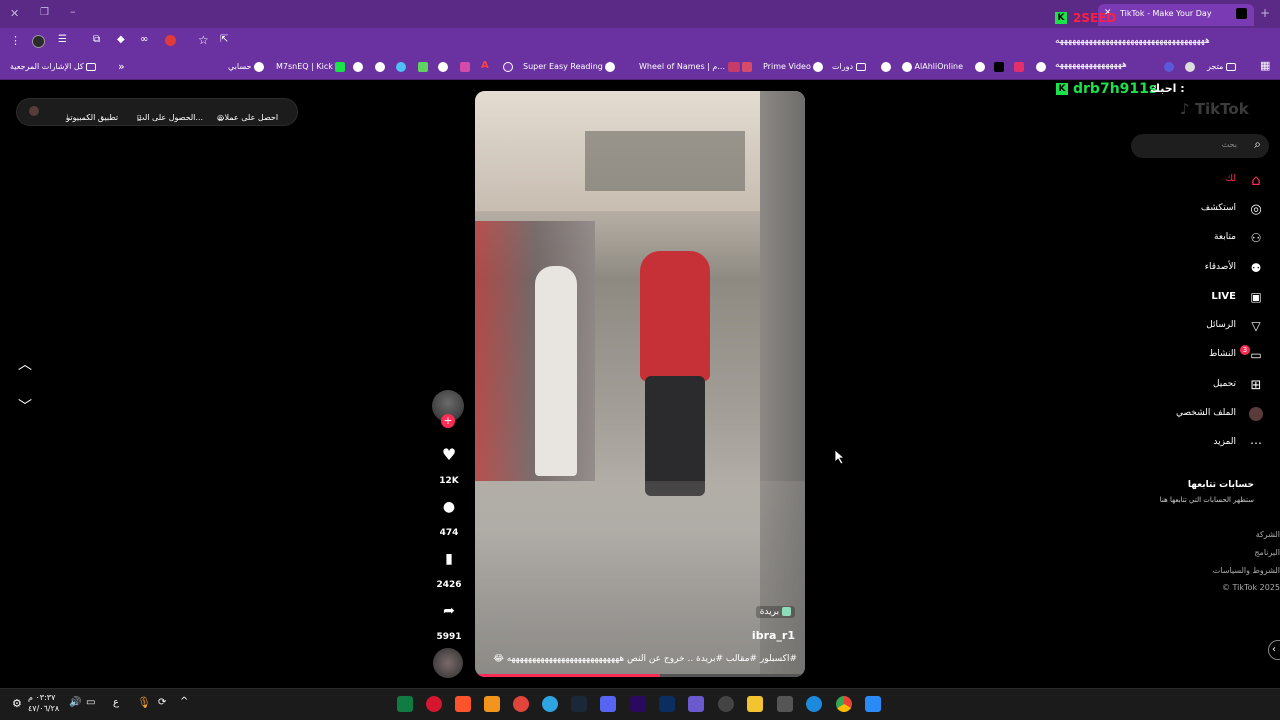 The width and height of the screenshot is (1280, 720). Describe the element at coordinates (508, 67) in the screenshot. I see `bookmark-circle-icon` at that location.